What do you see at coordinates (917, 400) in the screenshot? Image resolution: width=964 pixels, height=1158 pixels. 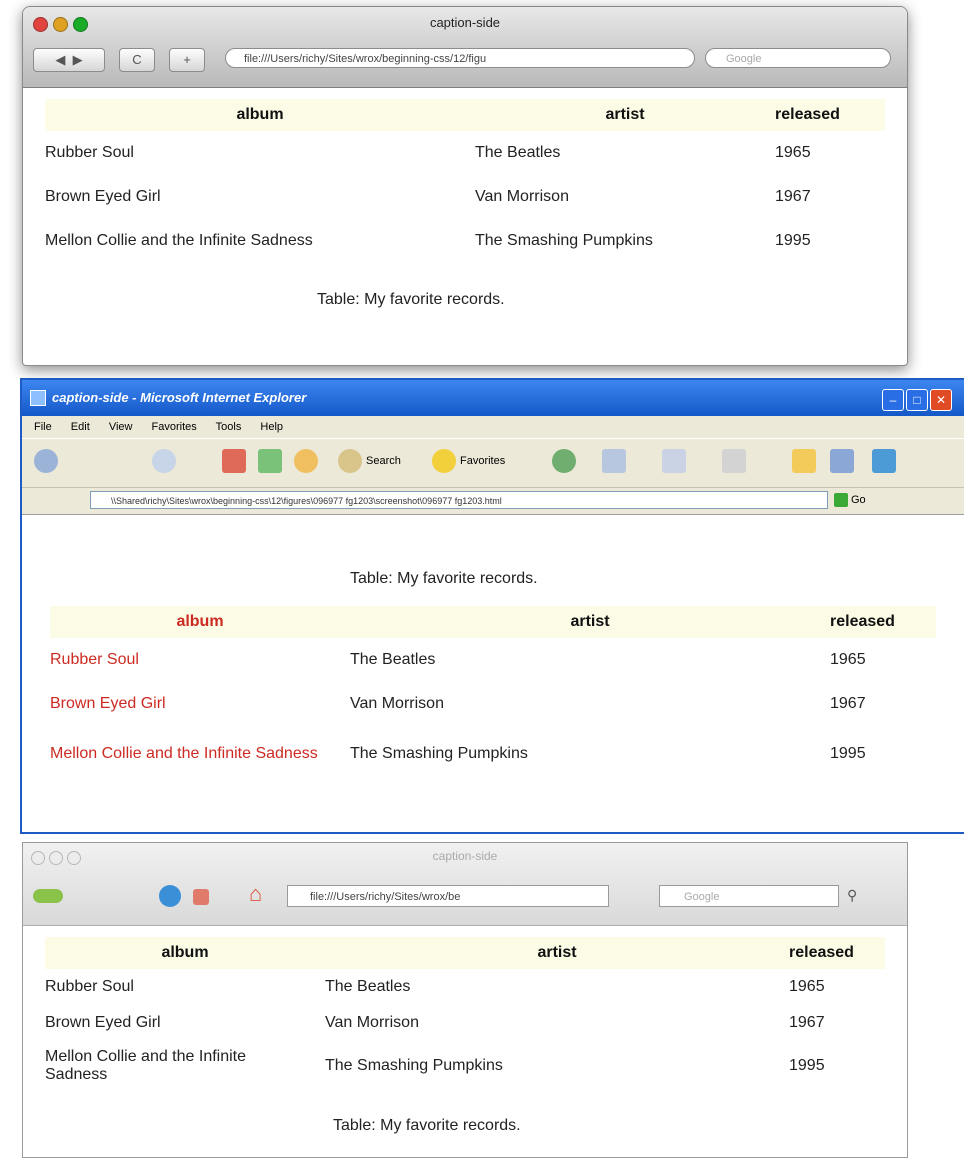 I see `maximize-window-button: □` at bounding box center [917, 400].